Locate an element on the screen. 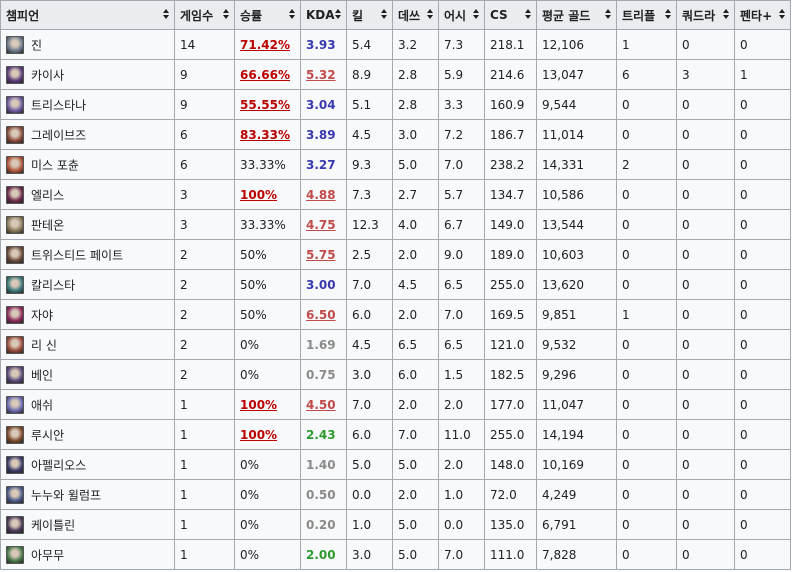 This screenshot has height=572, width=792. twisted-fate-portrait-icon is located at coordinates (15, 254).